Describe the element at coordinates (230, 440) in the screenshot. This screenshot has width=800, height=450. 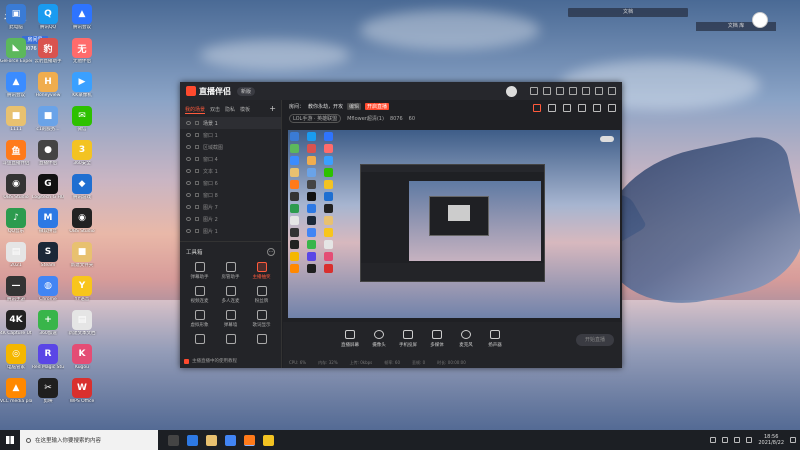
I see `chrome-icon` at that location.